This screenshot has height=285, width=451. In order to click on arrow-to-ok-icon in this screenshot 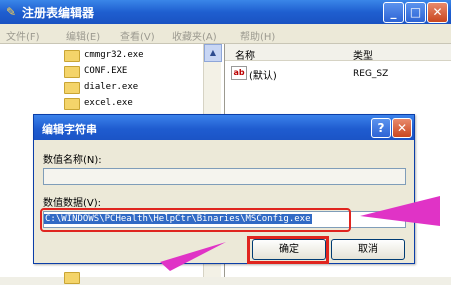, I will do `click(193, 256)`.